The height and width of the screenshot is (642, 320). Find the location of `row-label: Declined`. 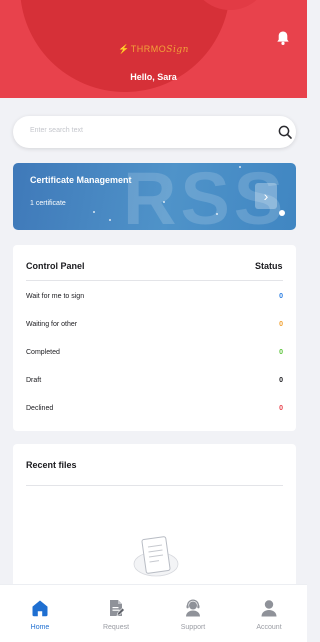

row-label: Declined is located at coordinates (40, 408).